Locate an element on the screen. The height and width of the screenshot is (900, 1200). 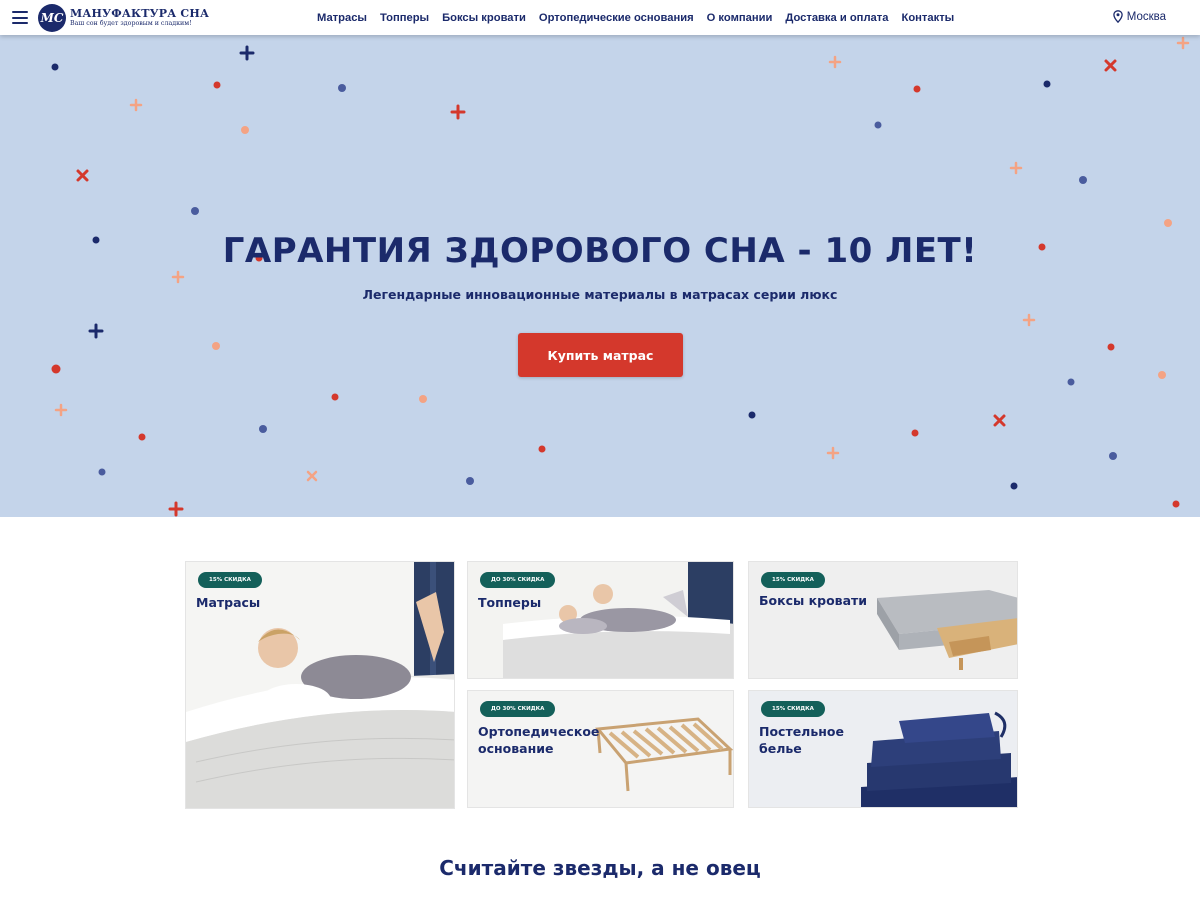
nav-link-toppers: Топперы is located at coordinates (404, 18).